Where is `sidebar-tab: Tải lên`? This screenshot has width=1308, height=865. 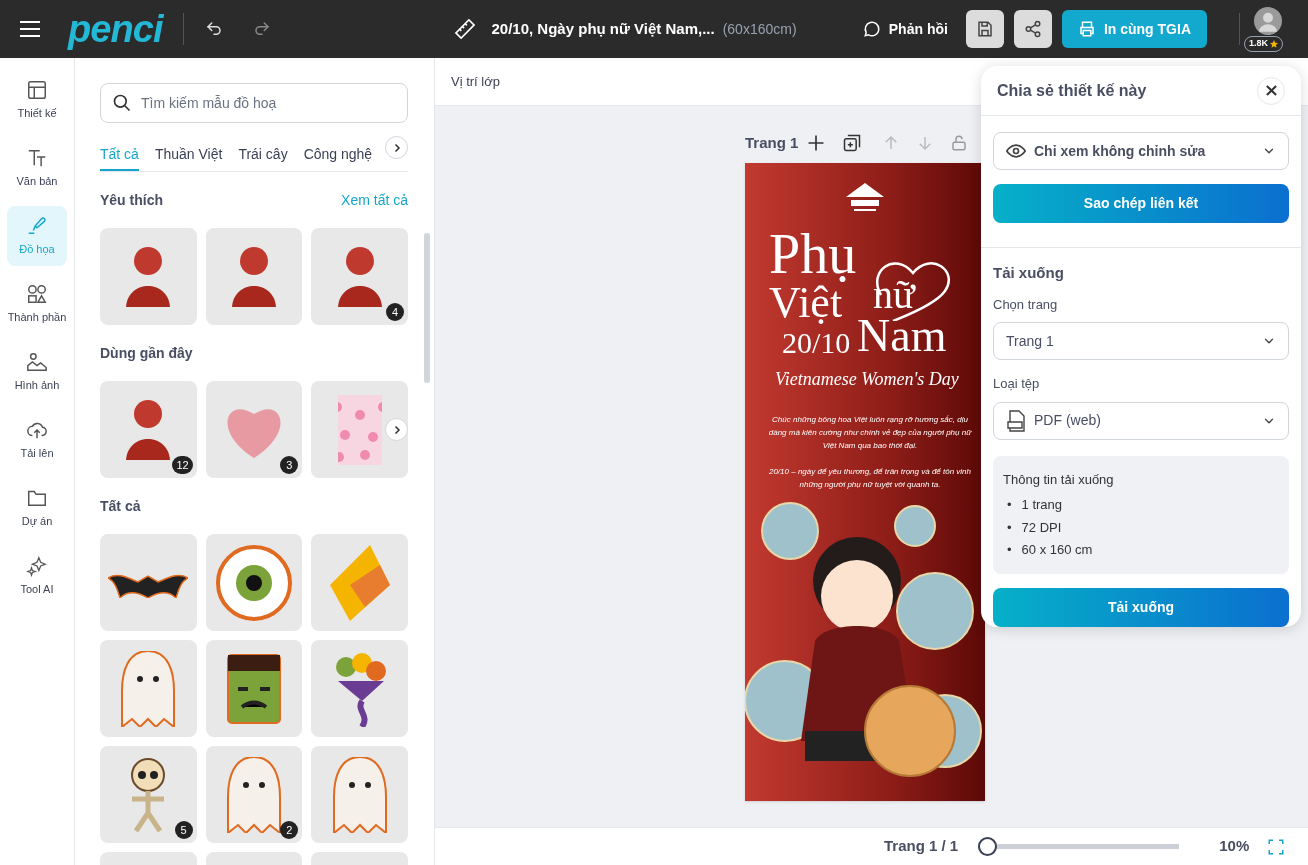
sidebar-tab: Tải lên is located at coordinates (37, 440).